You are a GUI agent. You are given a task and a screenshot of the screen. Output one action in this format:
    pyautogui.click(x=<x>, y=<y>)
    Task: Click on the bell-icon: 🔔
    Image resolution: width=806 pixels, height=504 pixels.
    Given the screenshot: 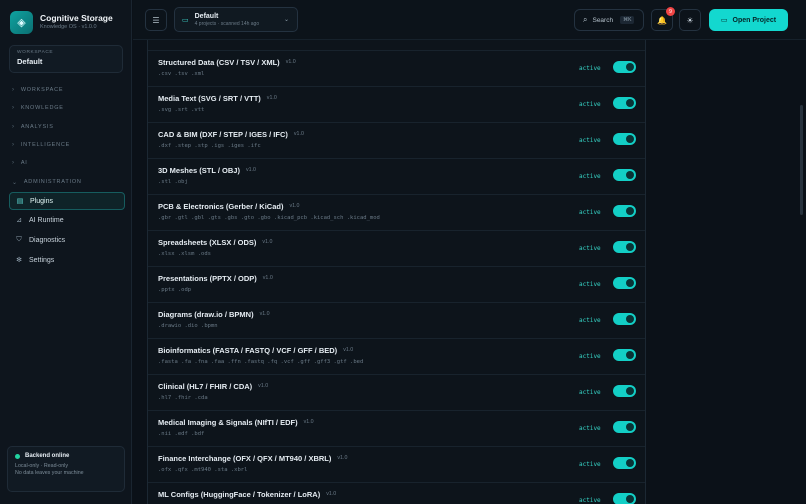 What is the action you would take?
    pyautogui.click(x=662, y=20)
    